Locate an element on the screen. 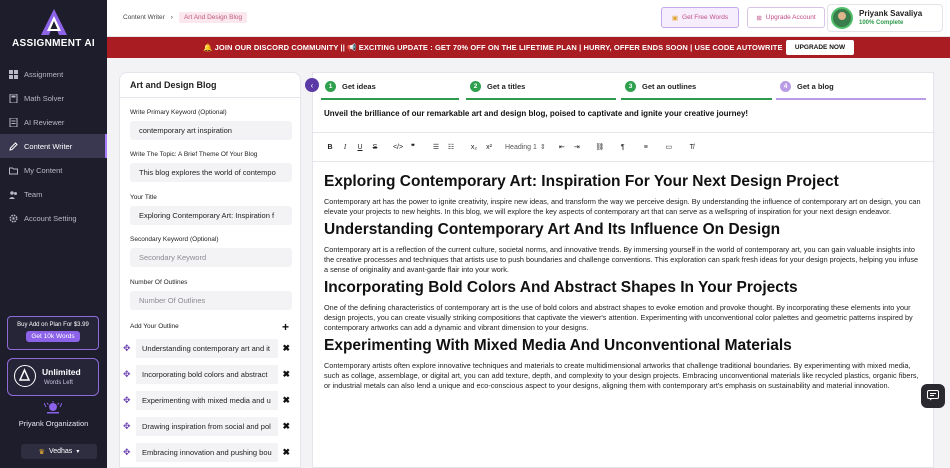 This screenshot has width=950, height=468. logo-icon is located at coordinates (54, 22).